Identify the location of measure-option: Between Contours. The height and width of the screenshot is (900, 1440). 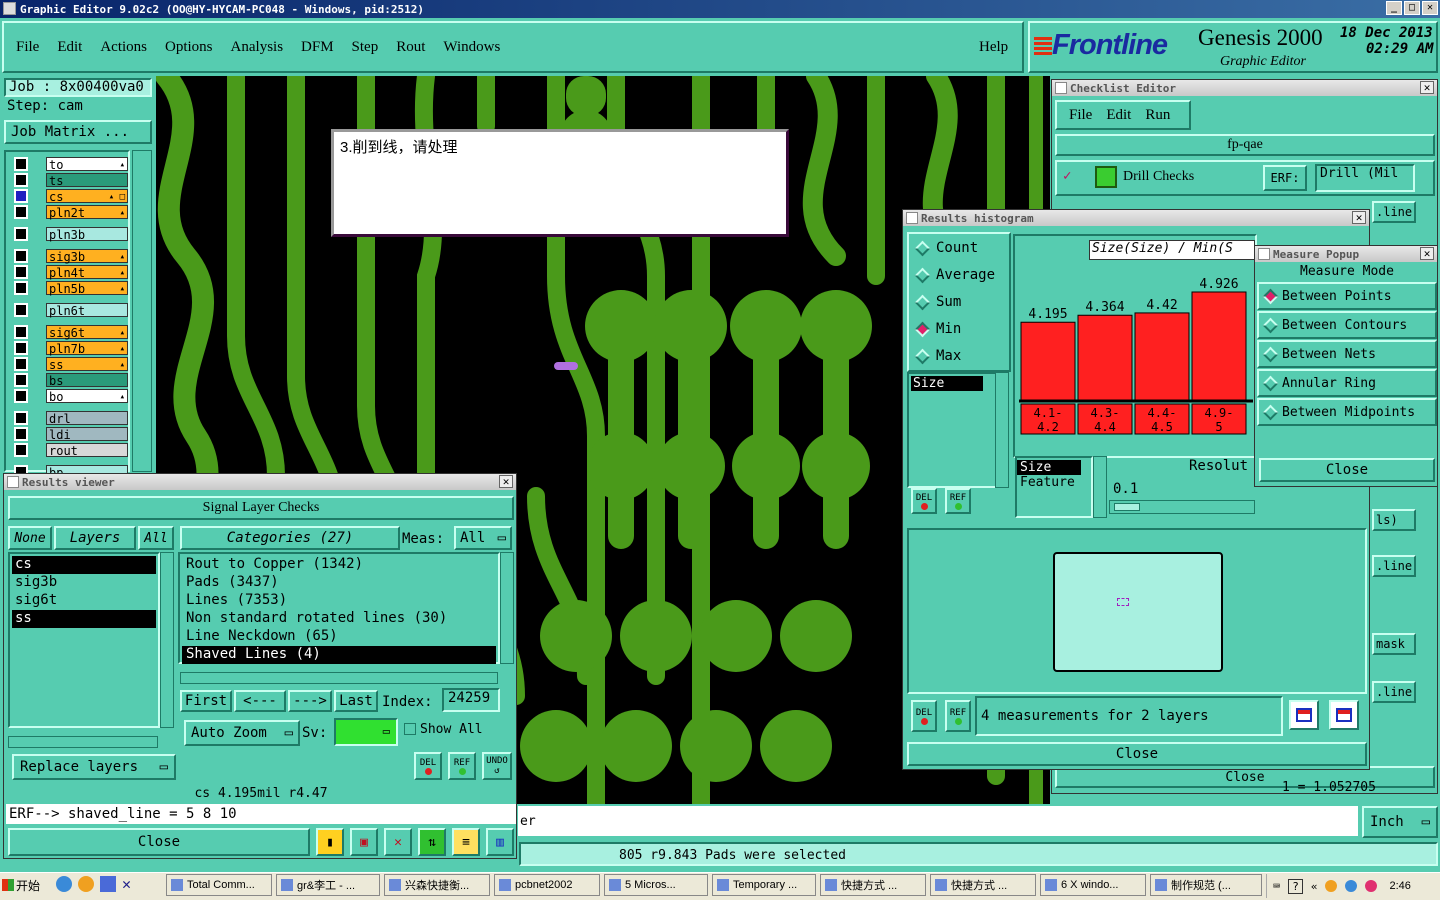
(1347, 325).